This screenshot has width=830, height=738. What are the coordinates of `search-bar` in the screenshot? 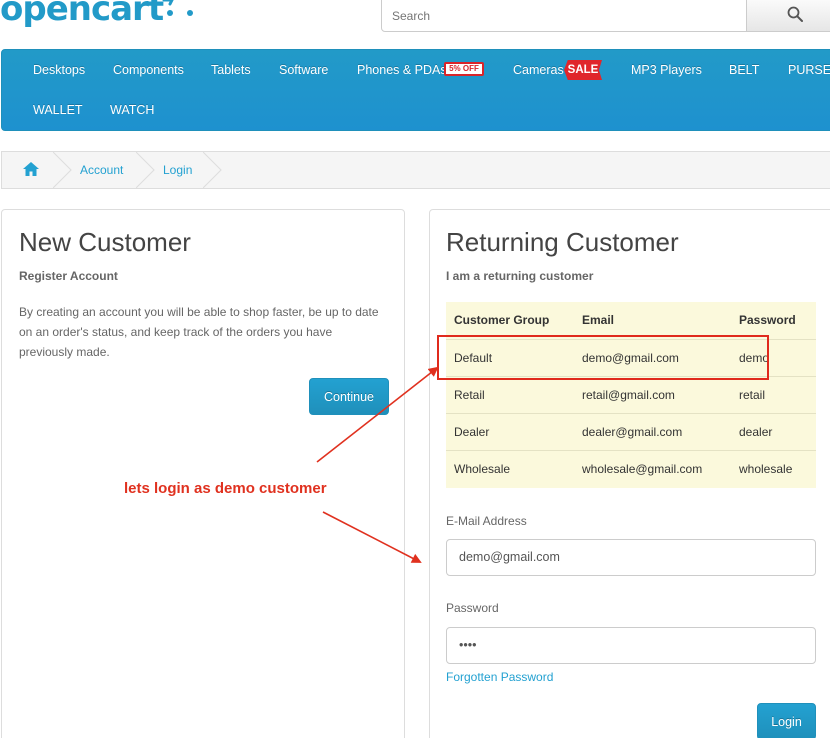 It's located at (605, 16).